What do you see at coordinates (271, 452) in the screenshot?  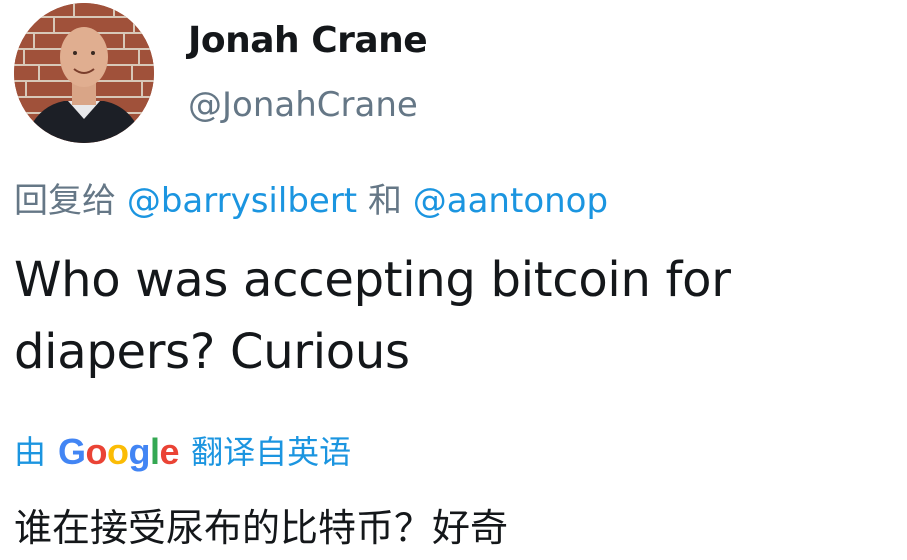 I see `translated-from-label: 翻译自英语` at bounding box center [271, 452].